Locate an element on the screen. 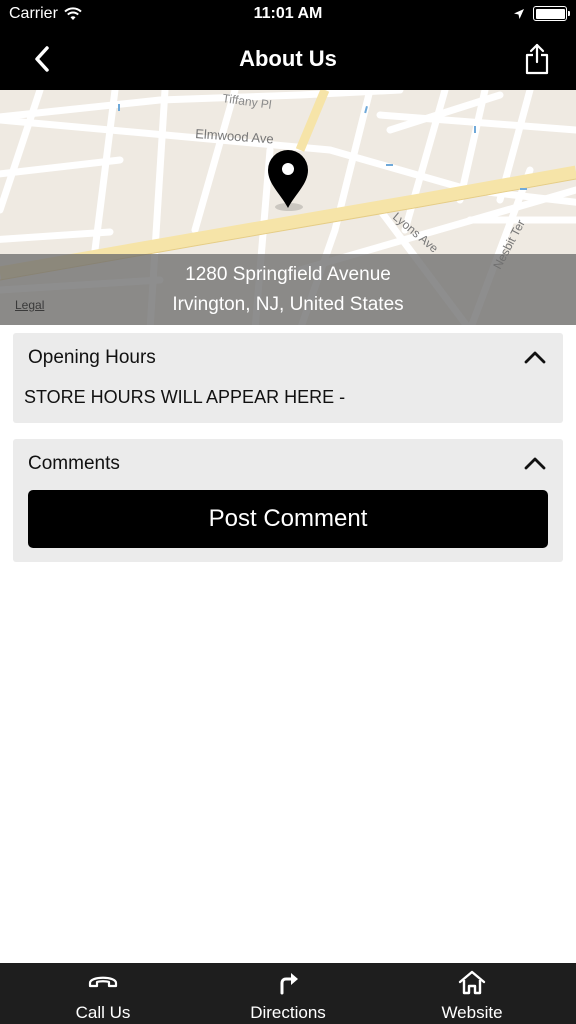 This screenshot has height=1024, width=576. status-time: 11:01 AM is located at coordinates (288, 13).